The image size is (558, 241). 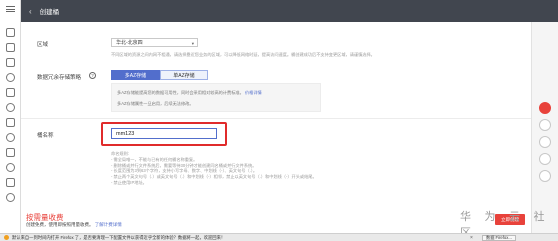 I want to click on region-select: 华北-北京四 ▾, so click(x=154, y=42).